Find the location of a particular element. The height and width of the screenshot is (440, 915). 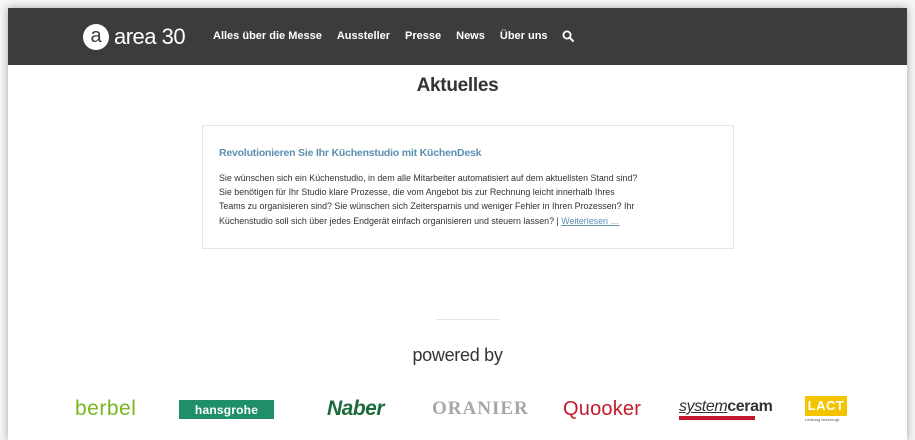

nav-item-messe: Alles über die Messe is located at coordinates (267, 36).